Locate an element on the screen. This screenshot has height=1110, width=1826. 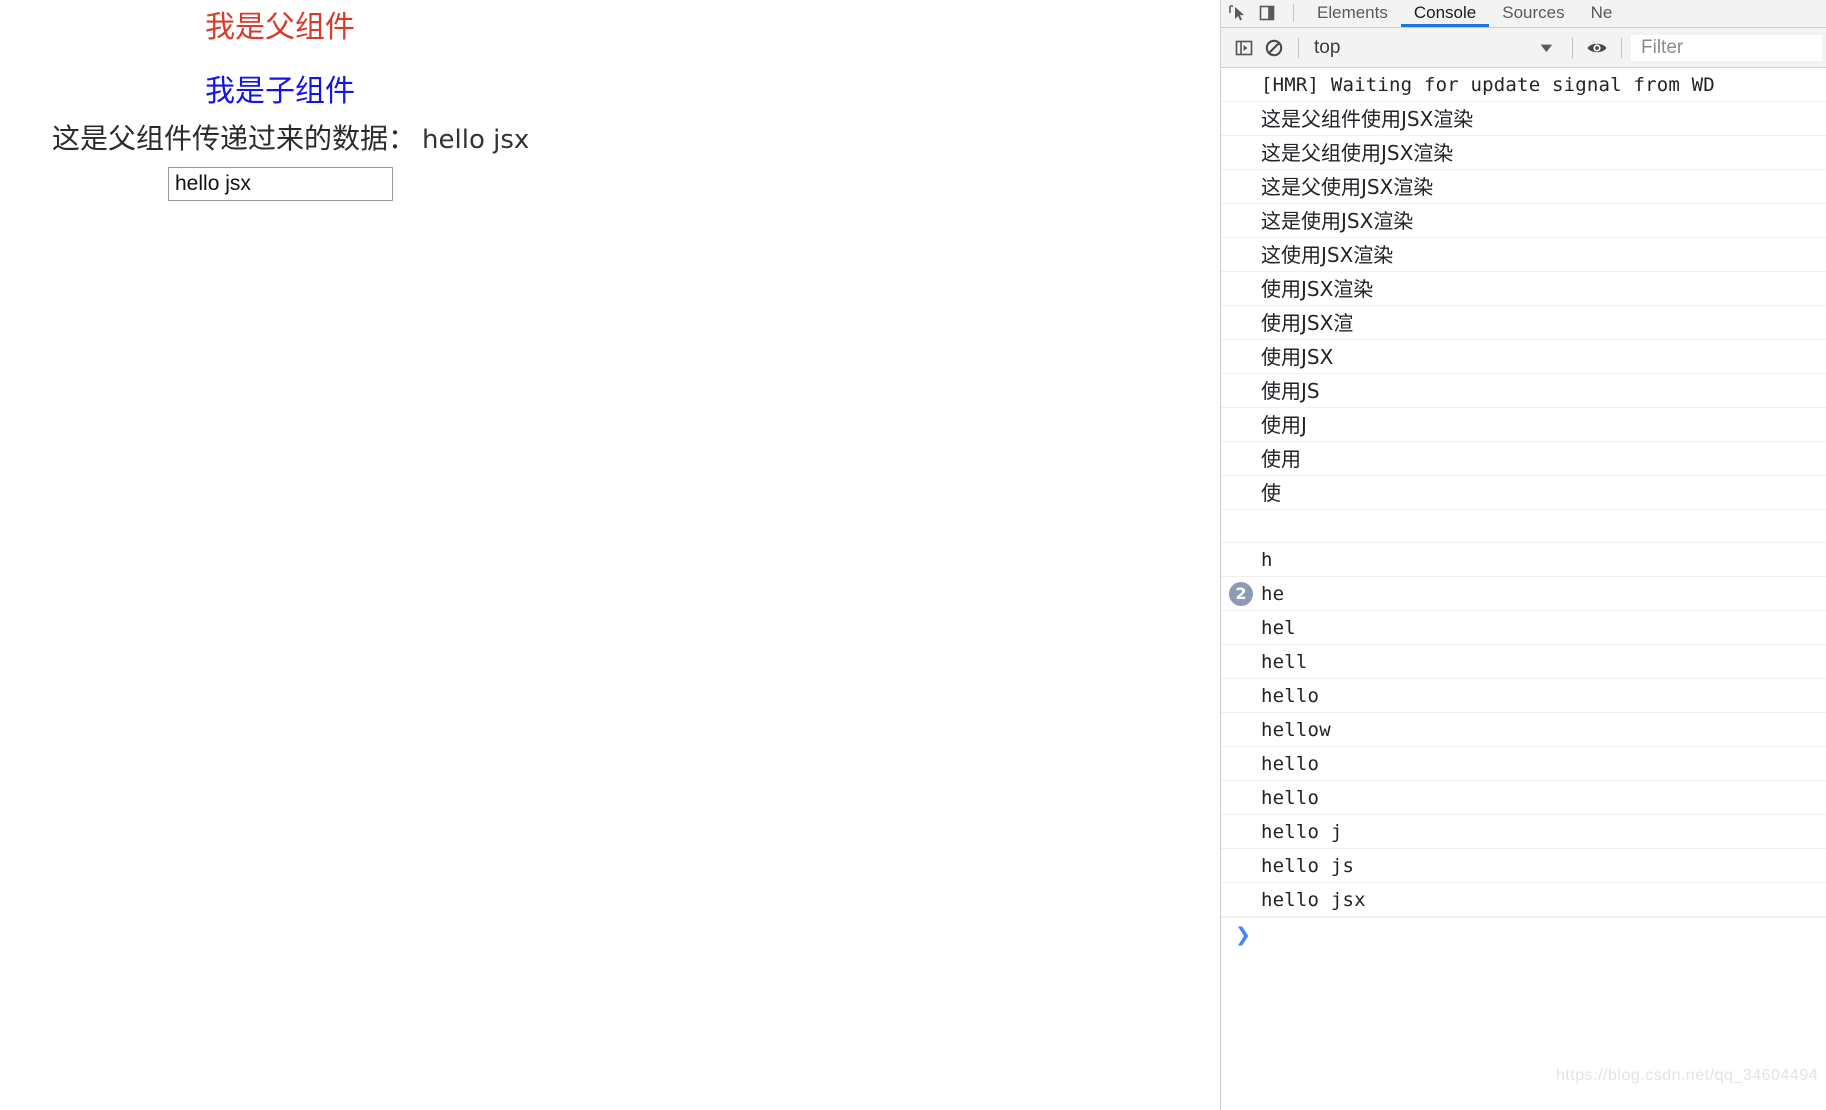
console-log-text: hellow is located at coordinates (1296, 729).